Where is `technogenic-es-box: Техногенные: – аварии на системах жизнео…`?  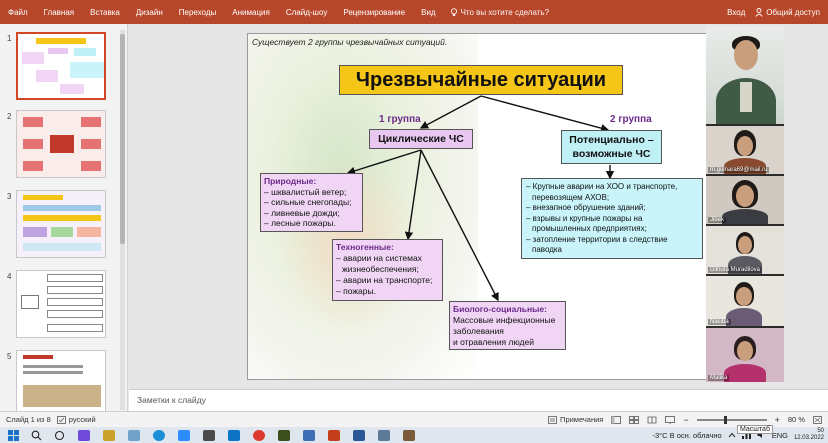 technogenic-es-box: Техногенные: – аварии на системах жизнео… is located at coordinates (387, 270).